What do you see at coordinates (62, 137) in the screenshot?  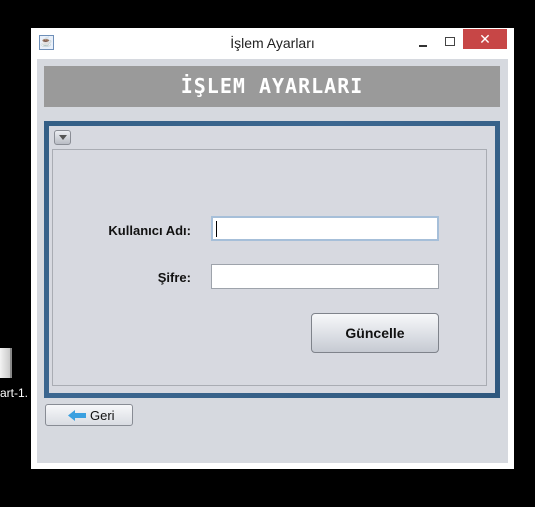 I see `chevron-down-icon` at bounding box center [62, 137].